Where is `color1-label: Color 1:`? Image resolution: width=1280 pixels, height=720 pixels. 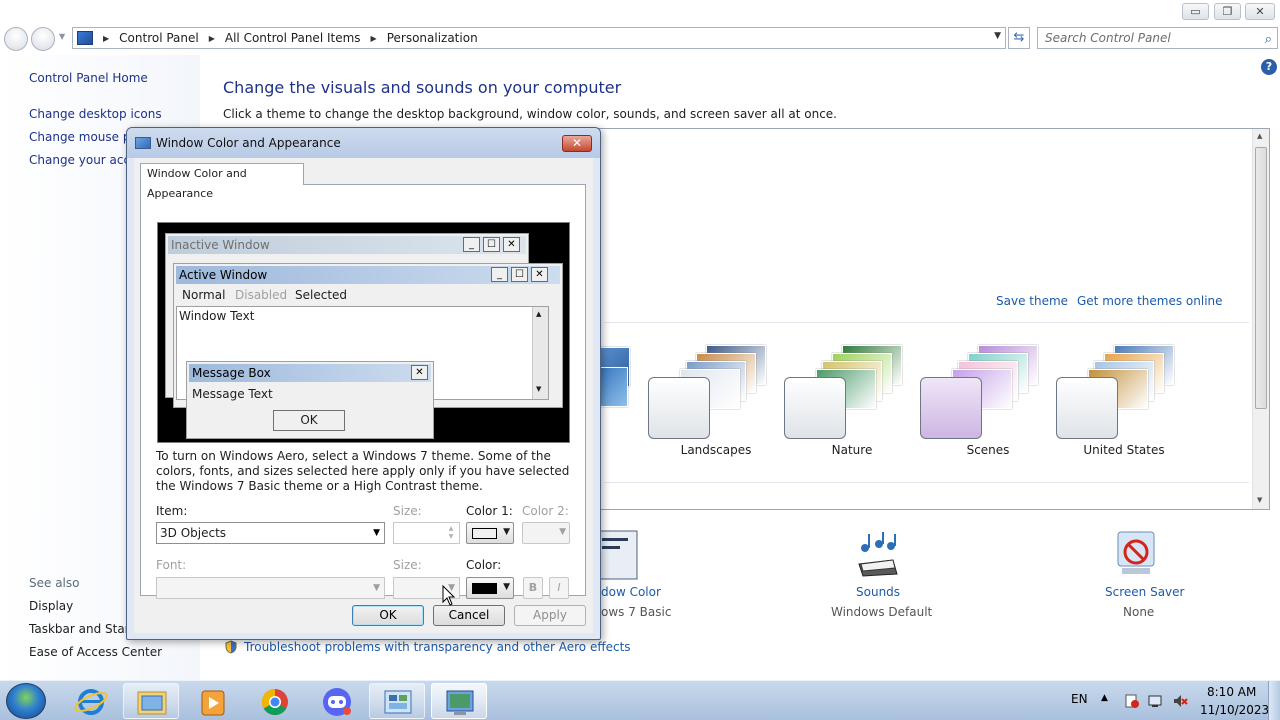
color1-label: Color 1: is located at coordinates (489, 511).